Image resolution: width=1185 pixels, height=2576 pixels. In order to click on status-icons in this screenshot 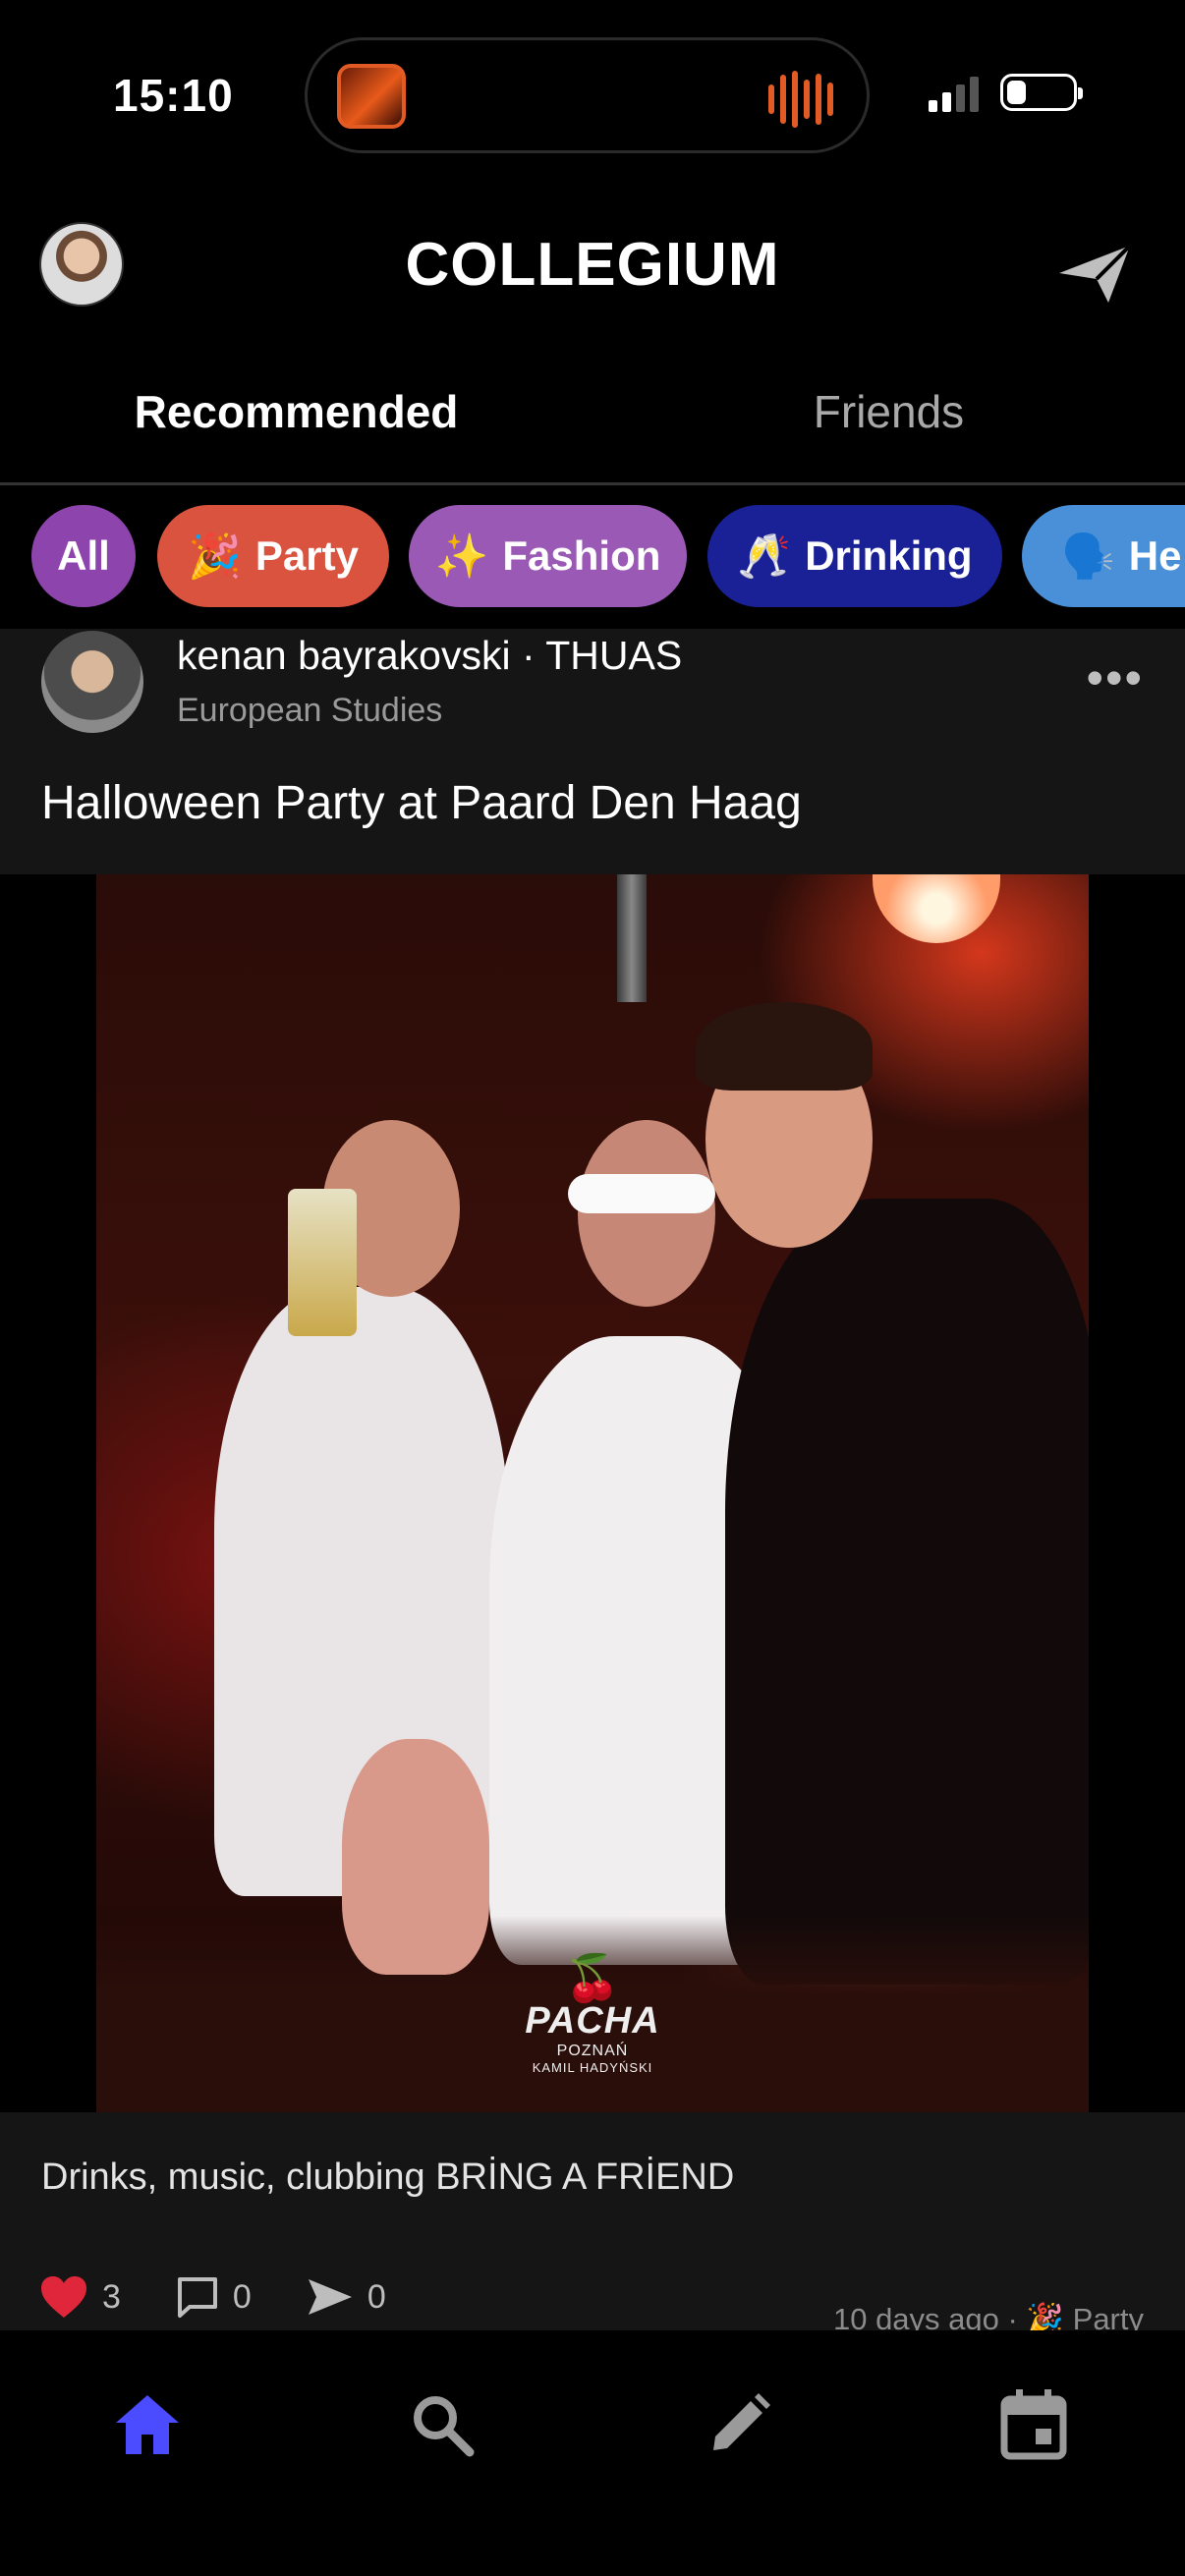, I will do `click(1006, 92)`.